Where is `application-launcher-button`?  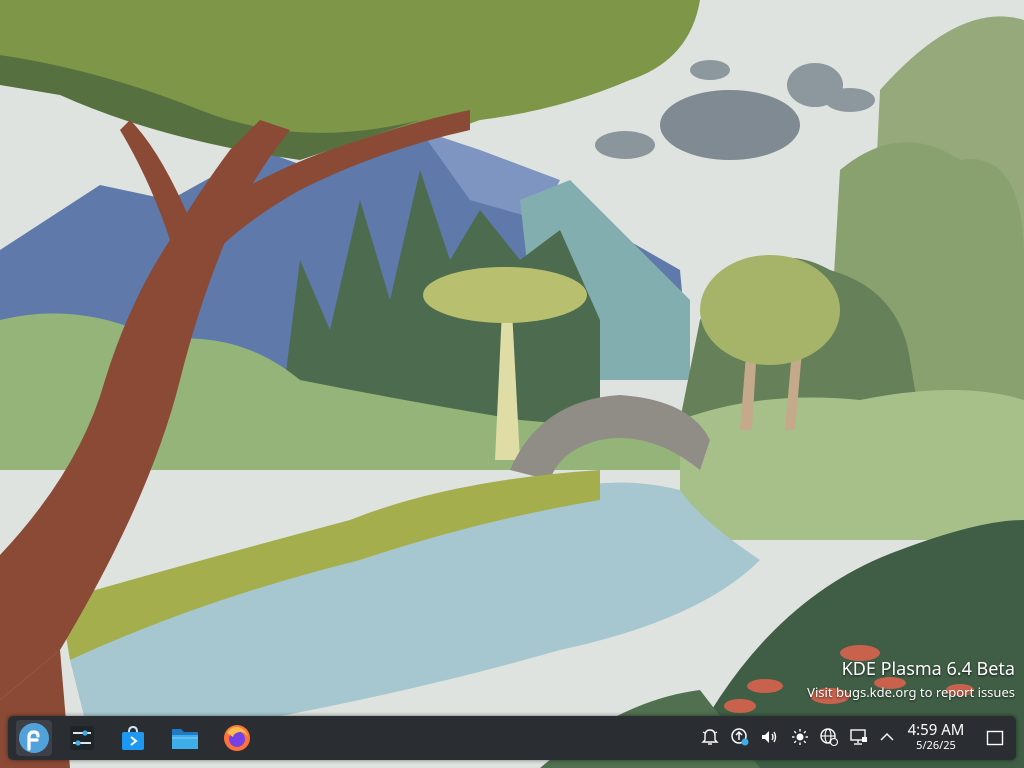
application-launcher-button is located at coordinates (34, 738).